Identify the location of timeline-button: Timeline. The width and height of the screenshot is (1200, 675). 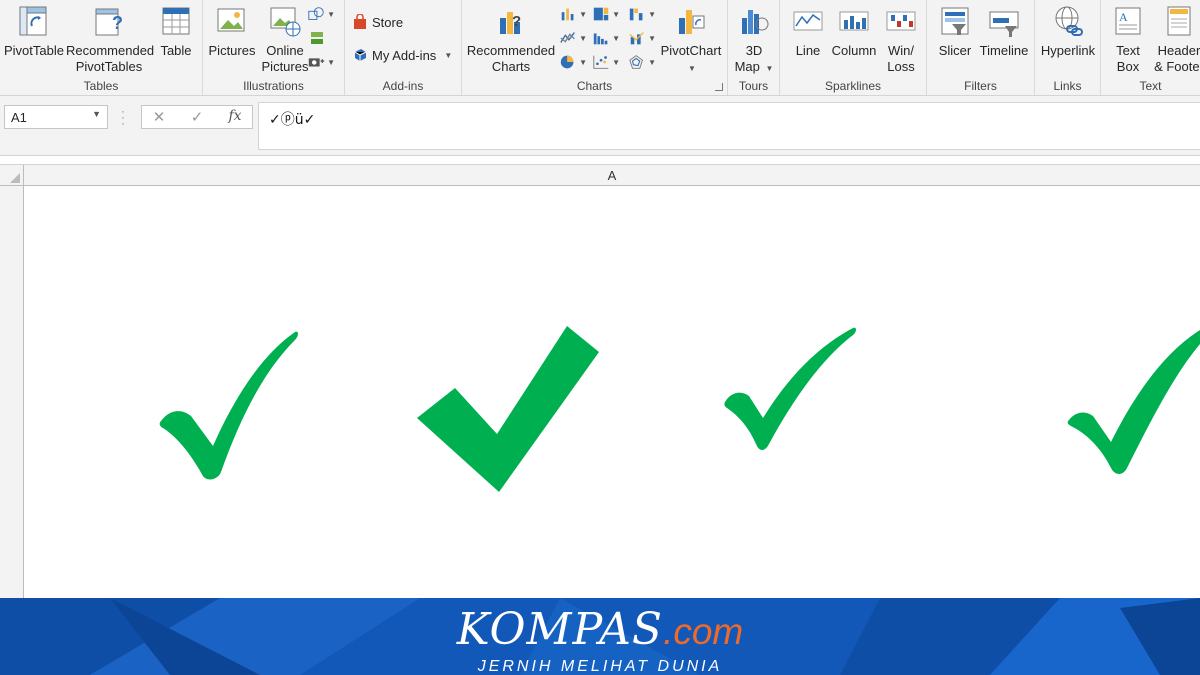
(1004, 31).